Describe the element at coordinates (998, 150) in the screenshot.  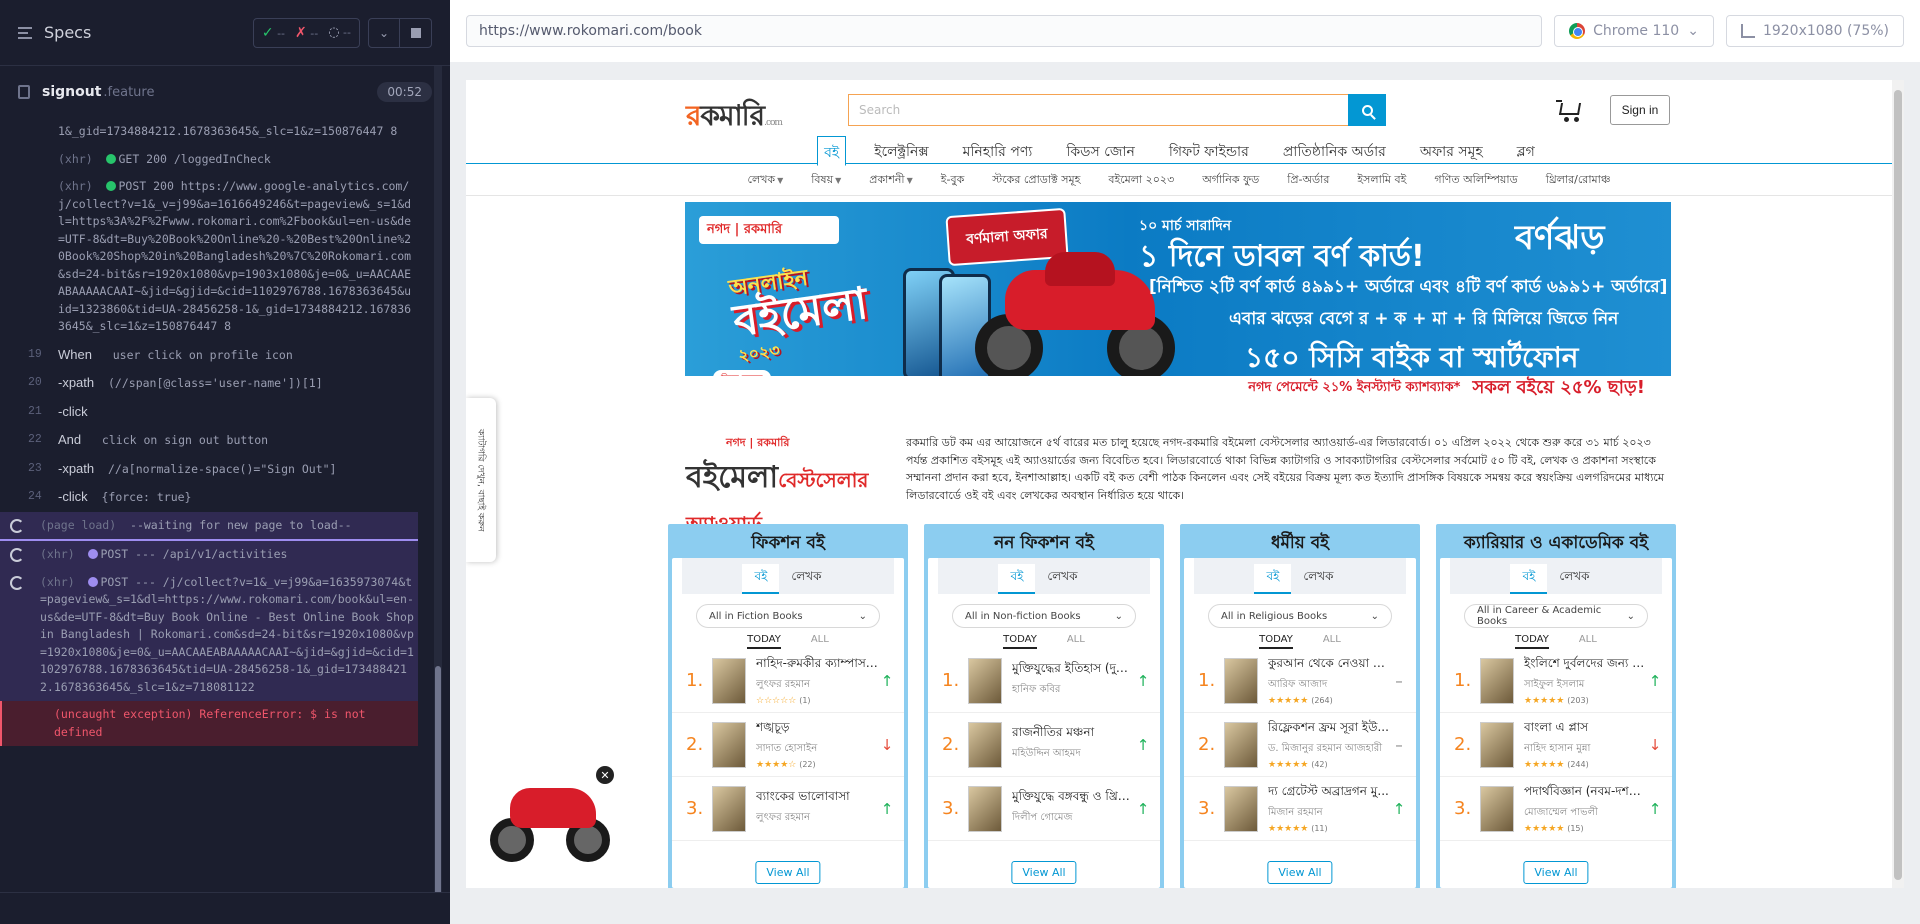
I see `nav-item-stationery: মনিহারি পণ্য` at that location.